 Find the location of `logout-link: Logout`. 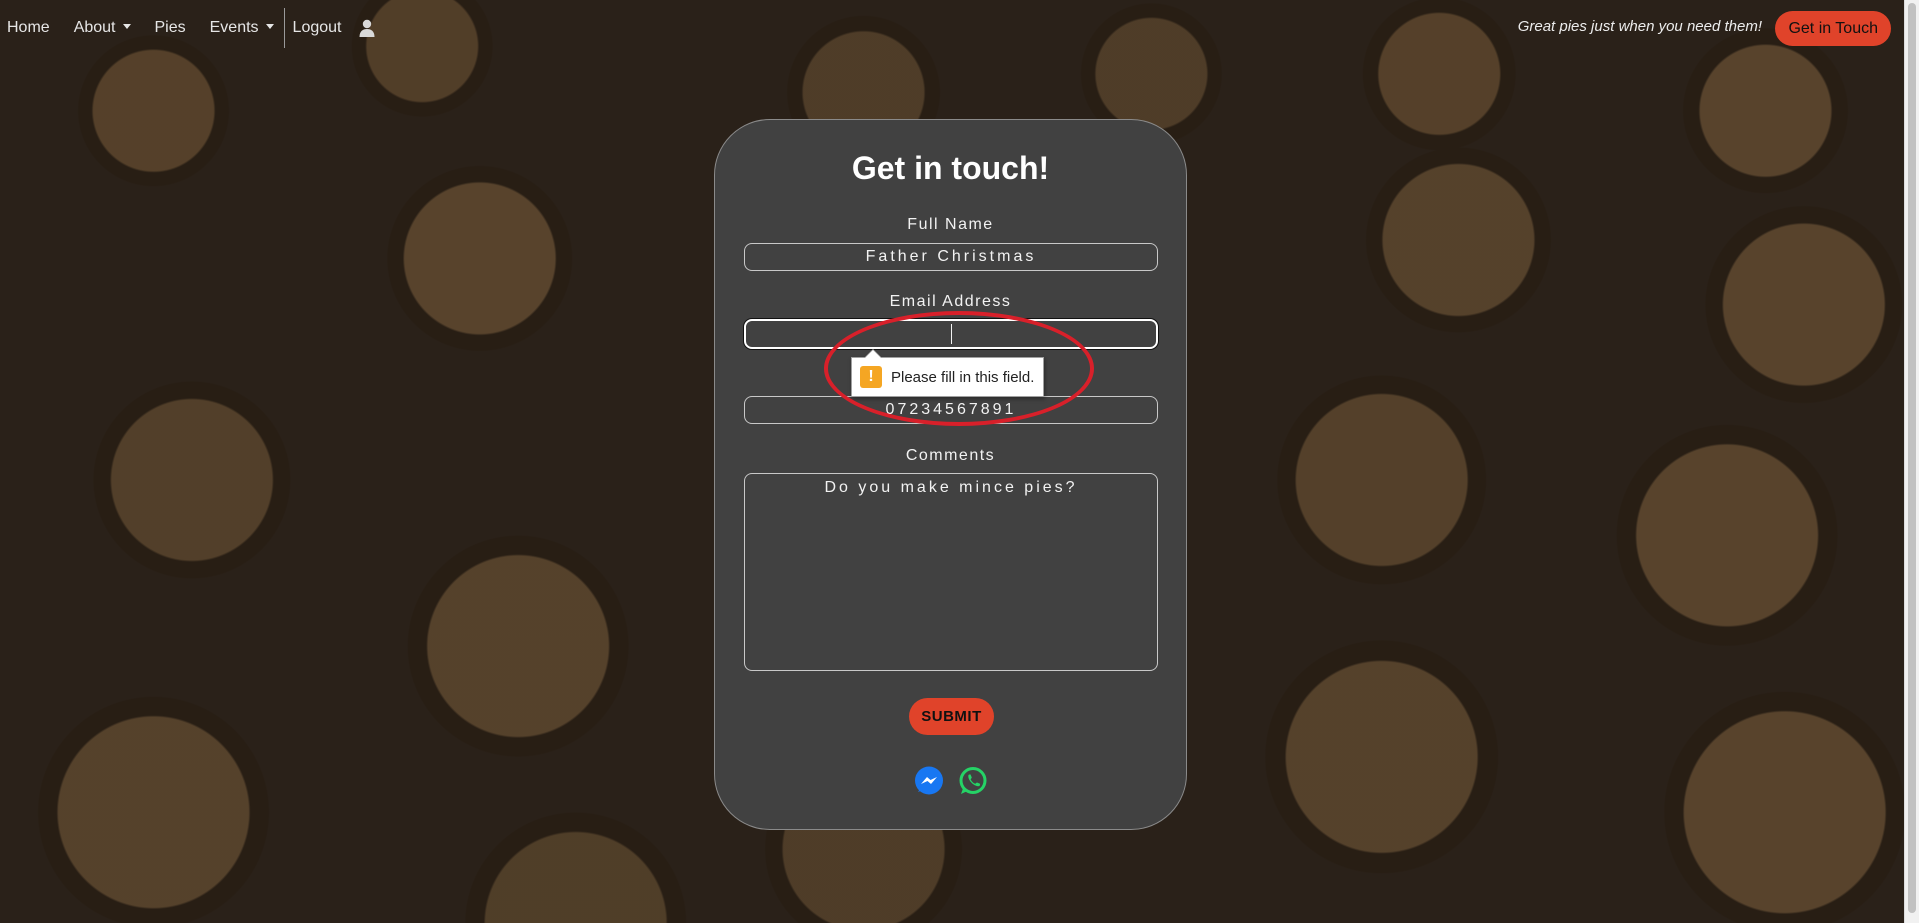

logout-link: Logout is located at coordinates (317, 28).